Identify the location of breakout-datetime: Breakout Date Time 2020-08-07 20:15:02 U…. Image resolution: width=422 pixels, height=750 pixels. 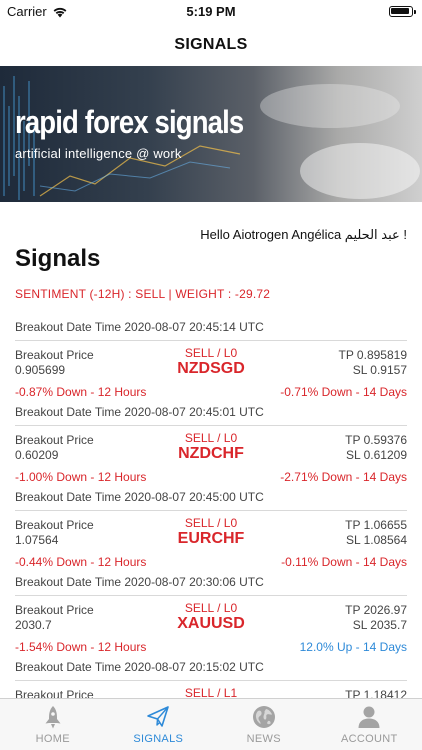
(139, 667).